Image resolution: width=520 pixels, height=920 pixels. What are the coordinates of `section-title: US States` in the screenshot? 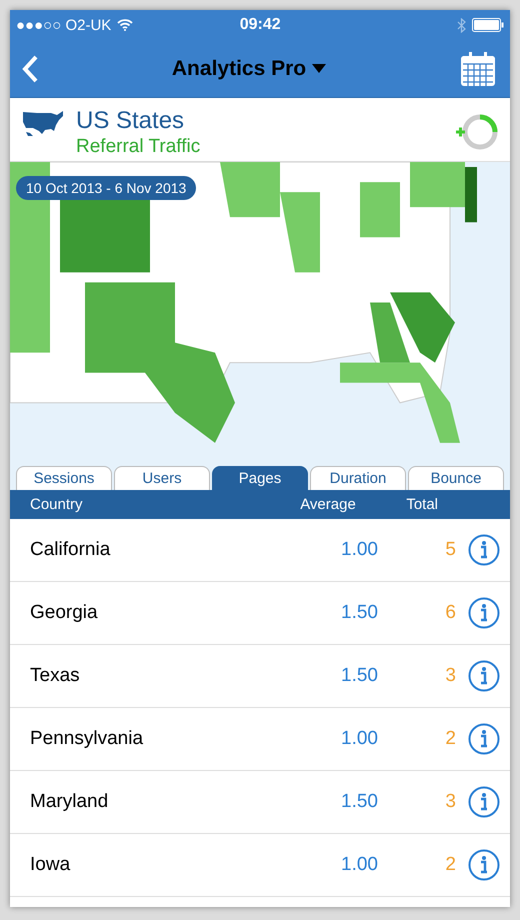 It's located at (131, 121).